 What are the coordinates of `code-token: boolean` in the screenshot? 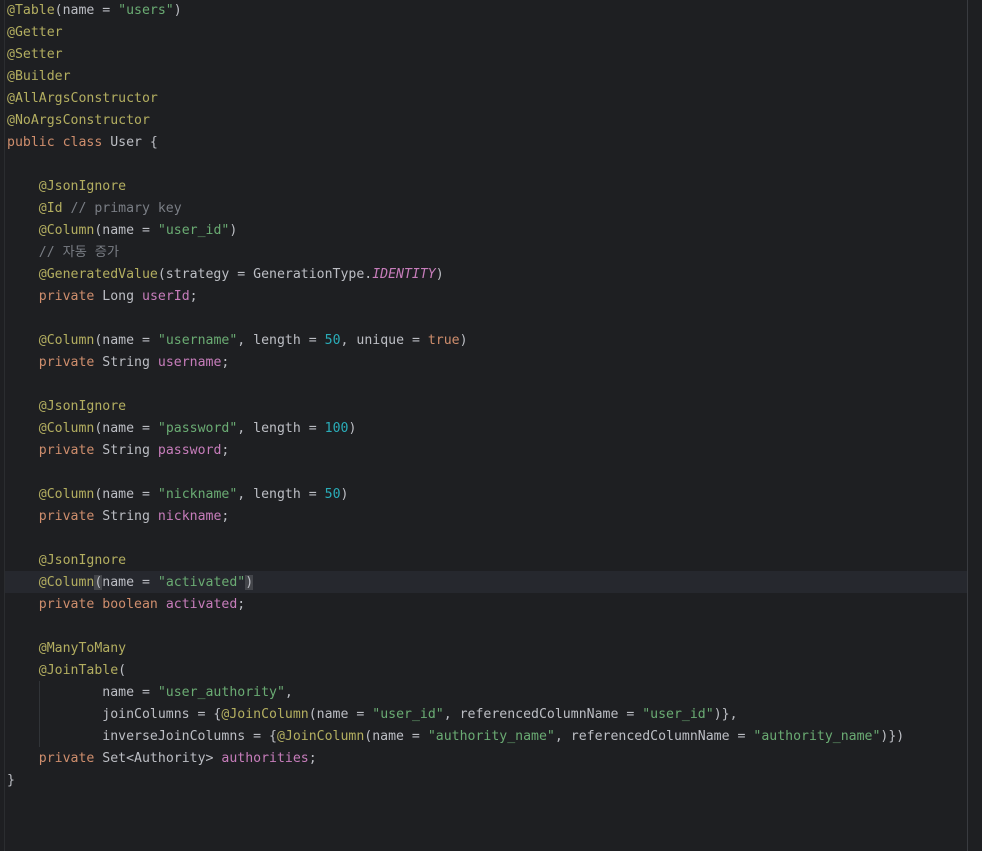 It's located at (134, 604).